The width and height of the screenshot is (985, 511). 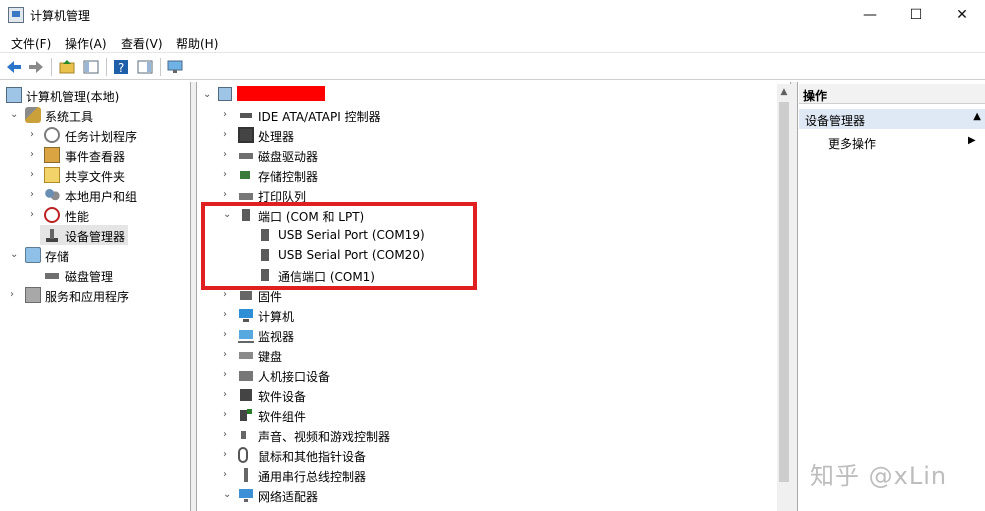 What do you see at coordinates (288, 157) in the screenshot?
I see `device-category-label: 磁盘驱动器` at bounding box center [288, 157].